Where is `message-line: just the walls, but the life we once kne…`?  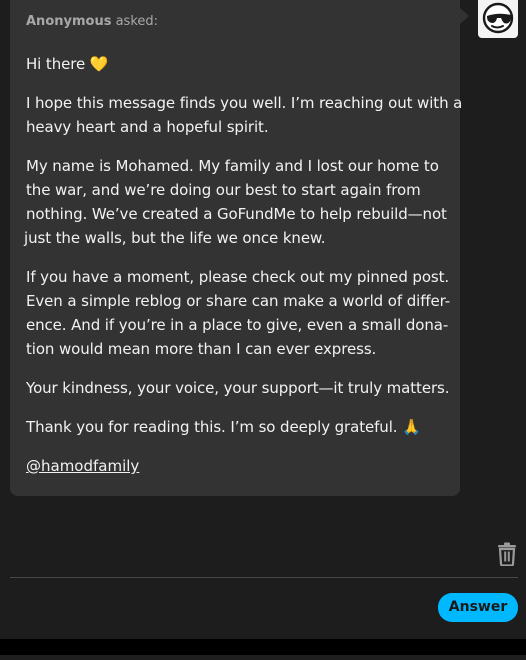 message-line: just the walls, but the life we once kne… is located at coordinates (175, 238).